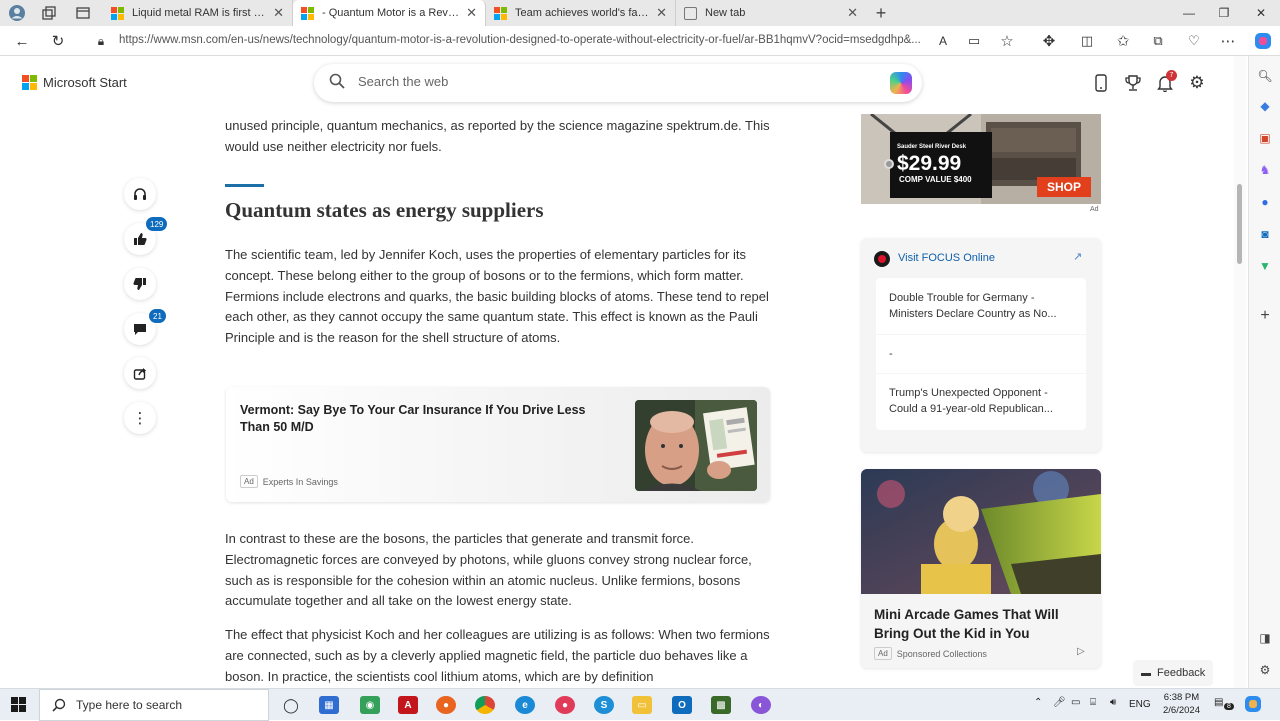  Describe the element at coordinates (1075, 702) in the screenshot. I see `battery-icon: ▭` at that location.